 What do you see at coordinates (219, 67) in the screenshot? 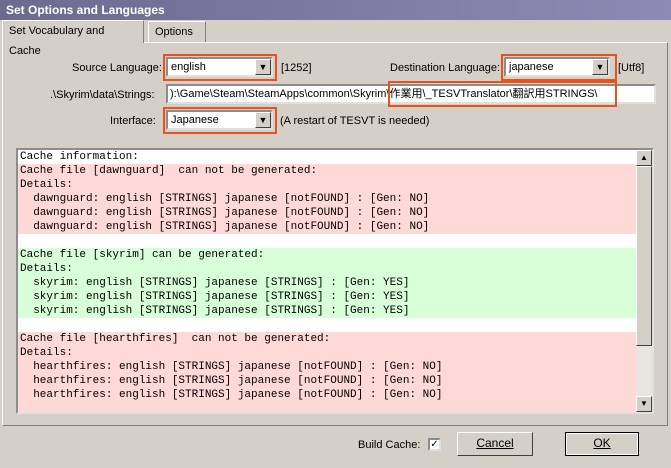
I see `source-language-select: english ▼` at bounding box center [219, 67].